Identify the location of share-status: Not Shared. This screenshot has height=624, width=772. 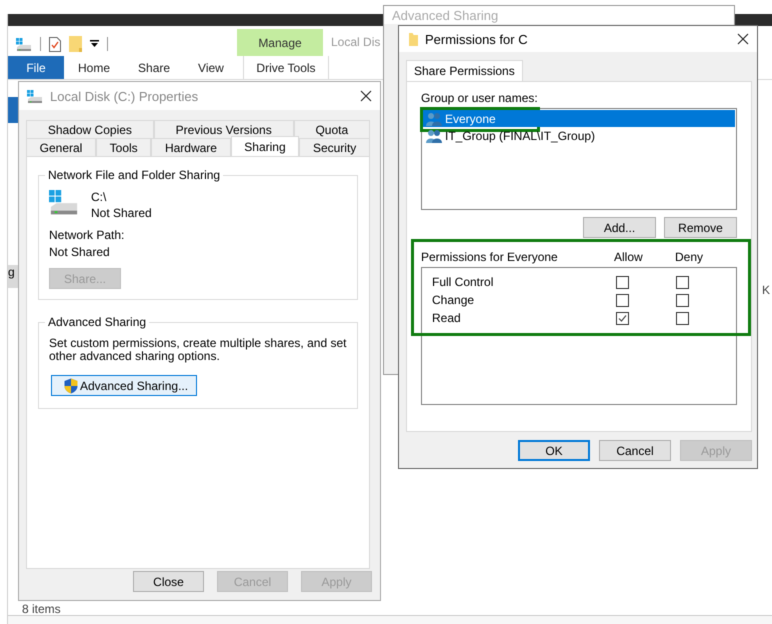
(121, 213).